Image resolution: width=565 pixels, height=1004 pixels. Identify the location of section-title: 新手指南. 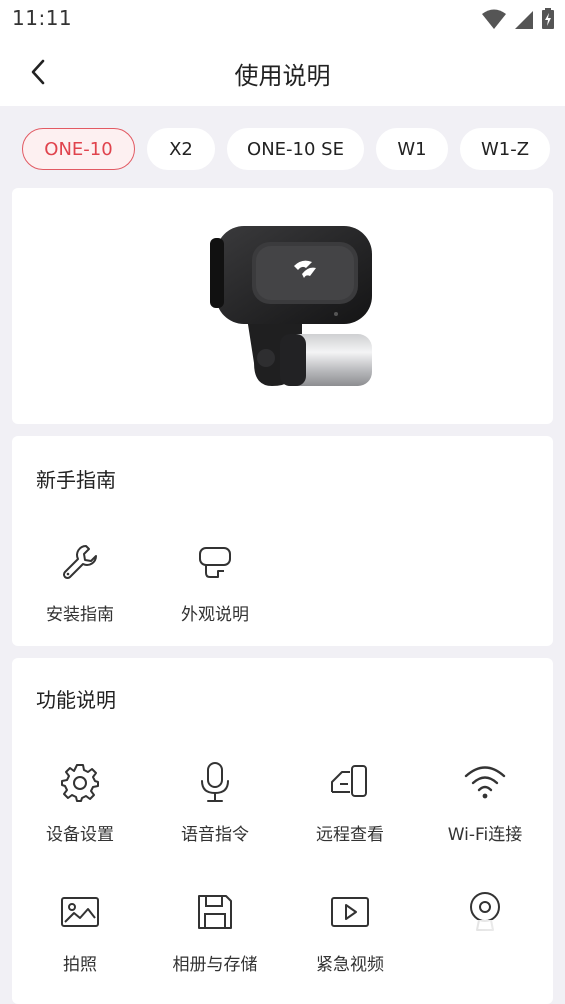
(76, 480).